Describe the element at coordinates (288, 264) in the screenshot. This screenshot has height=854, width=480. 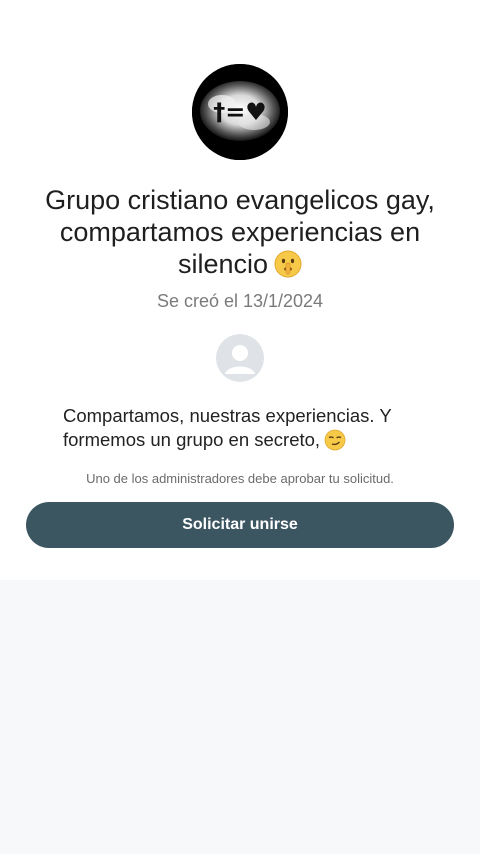
I see `shushing-face-icon` at that location.